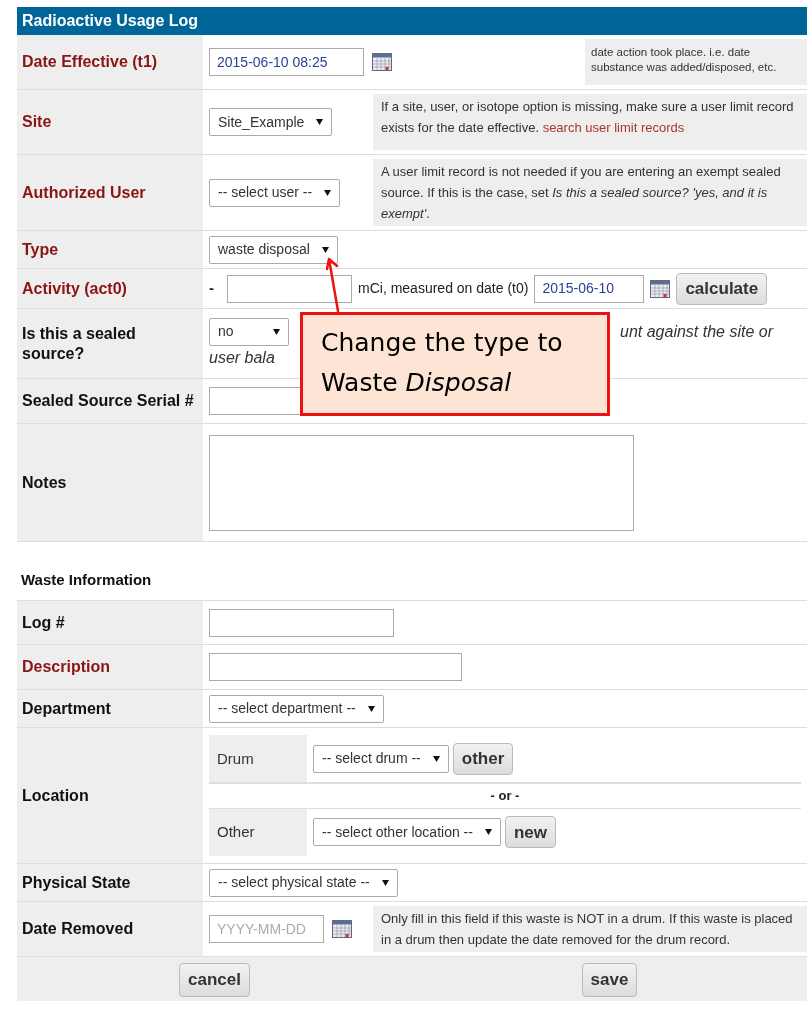 The width and height of the screenshot is (807, 1016). What do you see at coordinates (613, 127) in the screenshot?
I see `search-link: search user limit records` at bounding box center [613, 127].